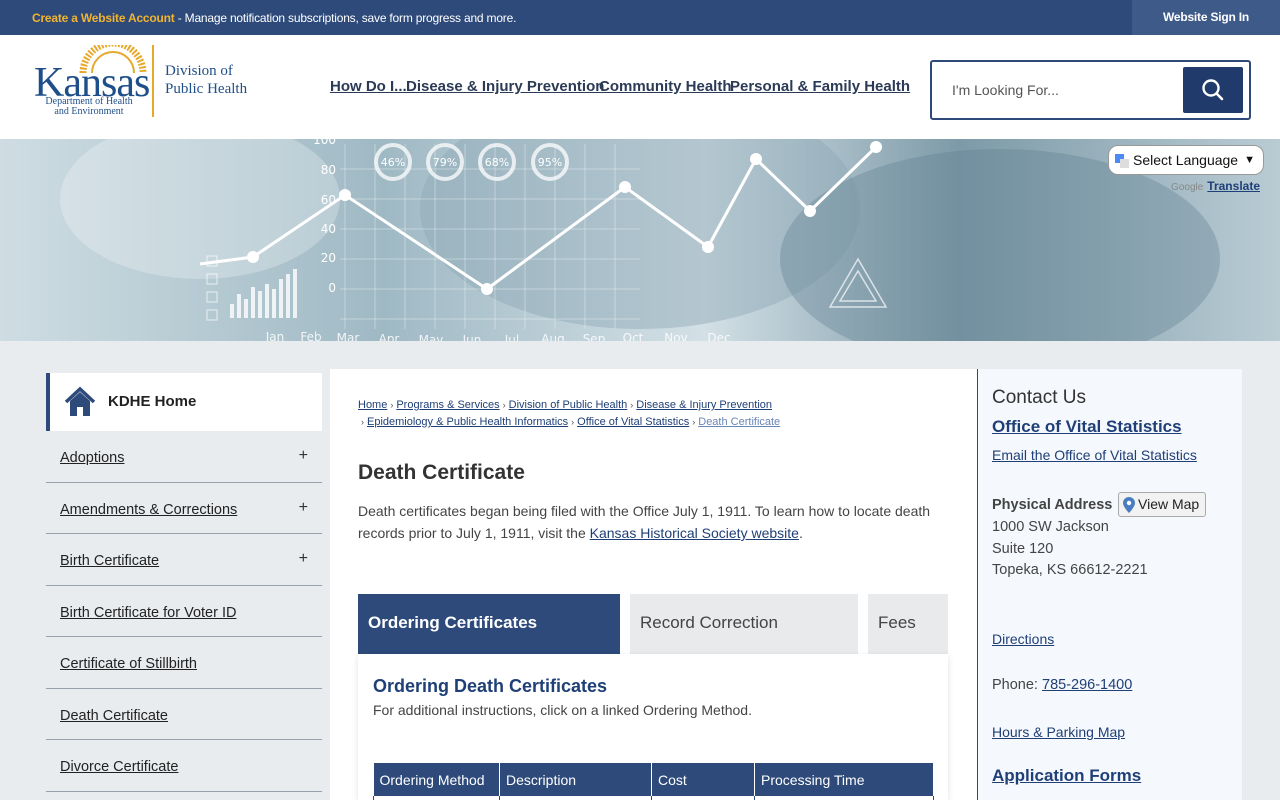  What do you see at coordinates (1058, 732) in the screenshot?
I see `hours-parking-link: Hours & Parking Map` at bounding box center [1058, 732].